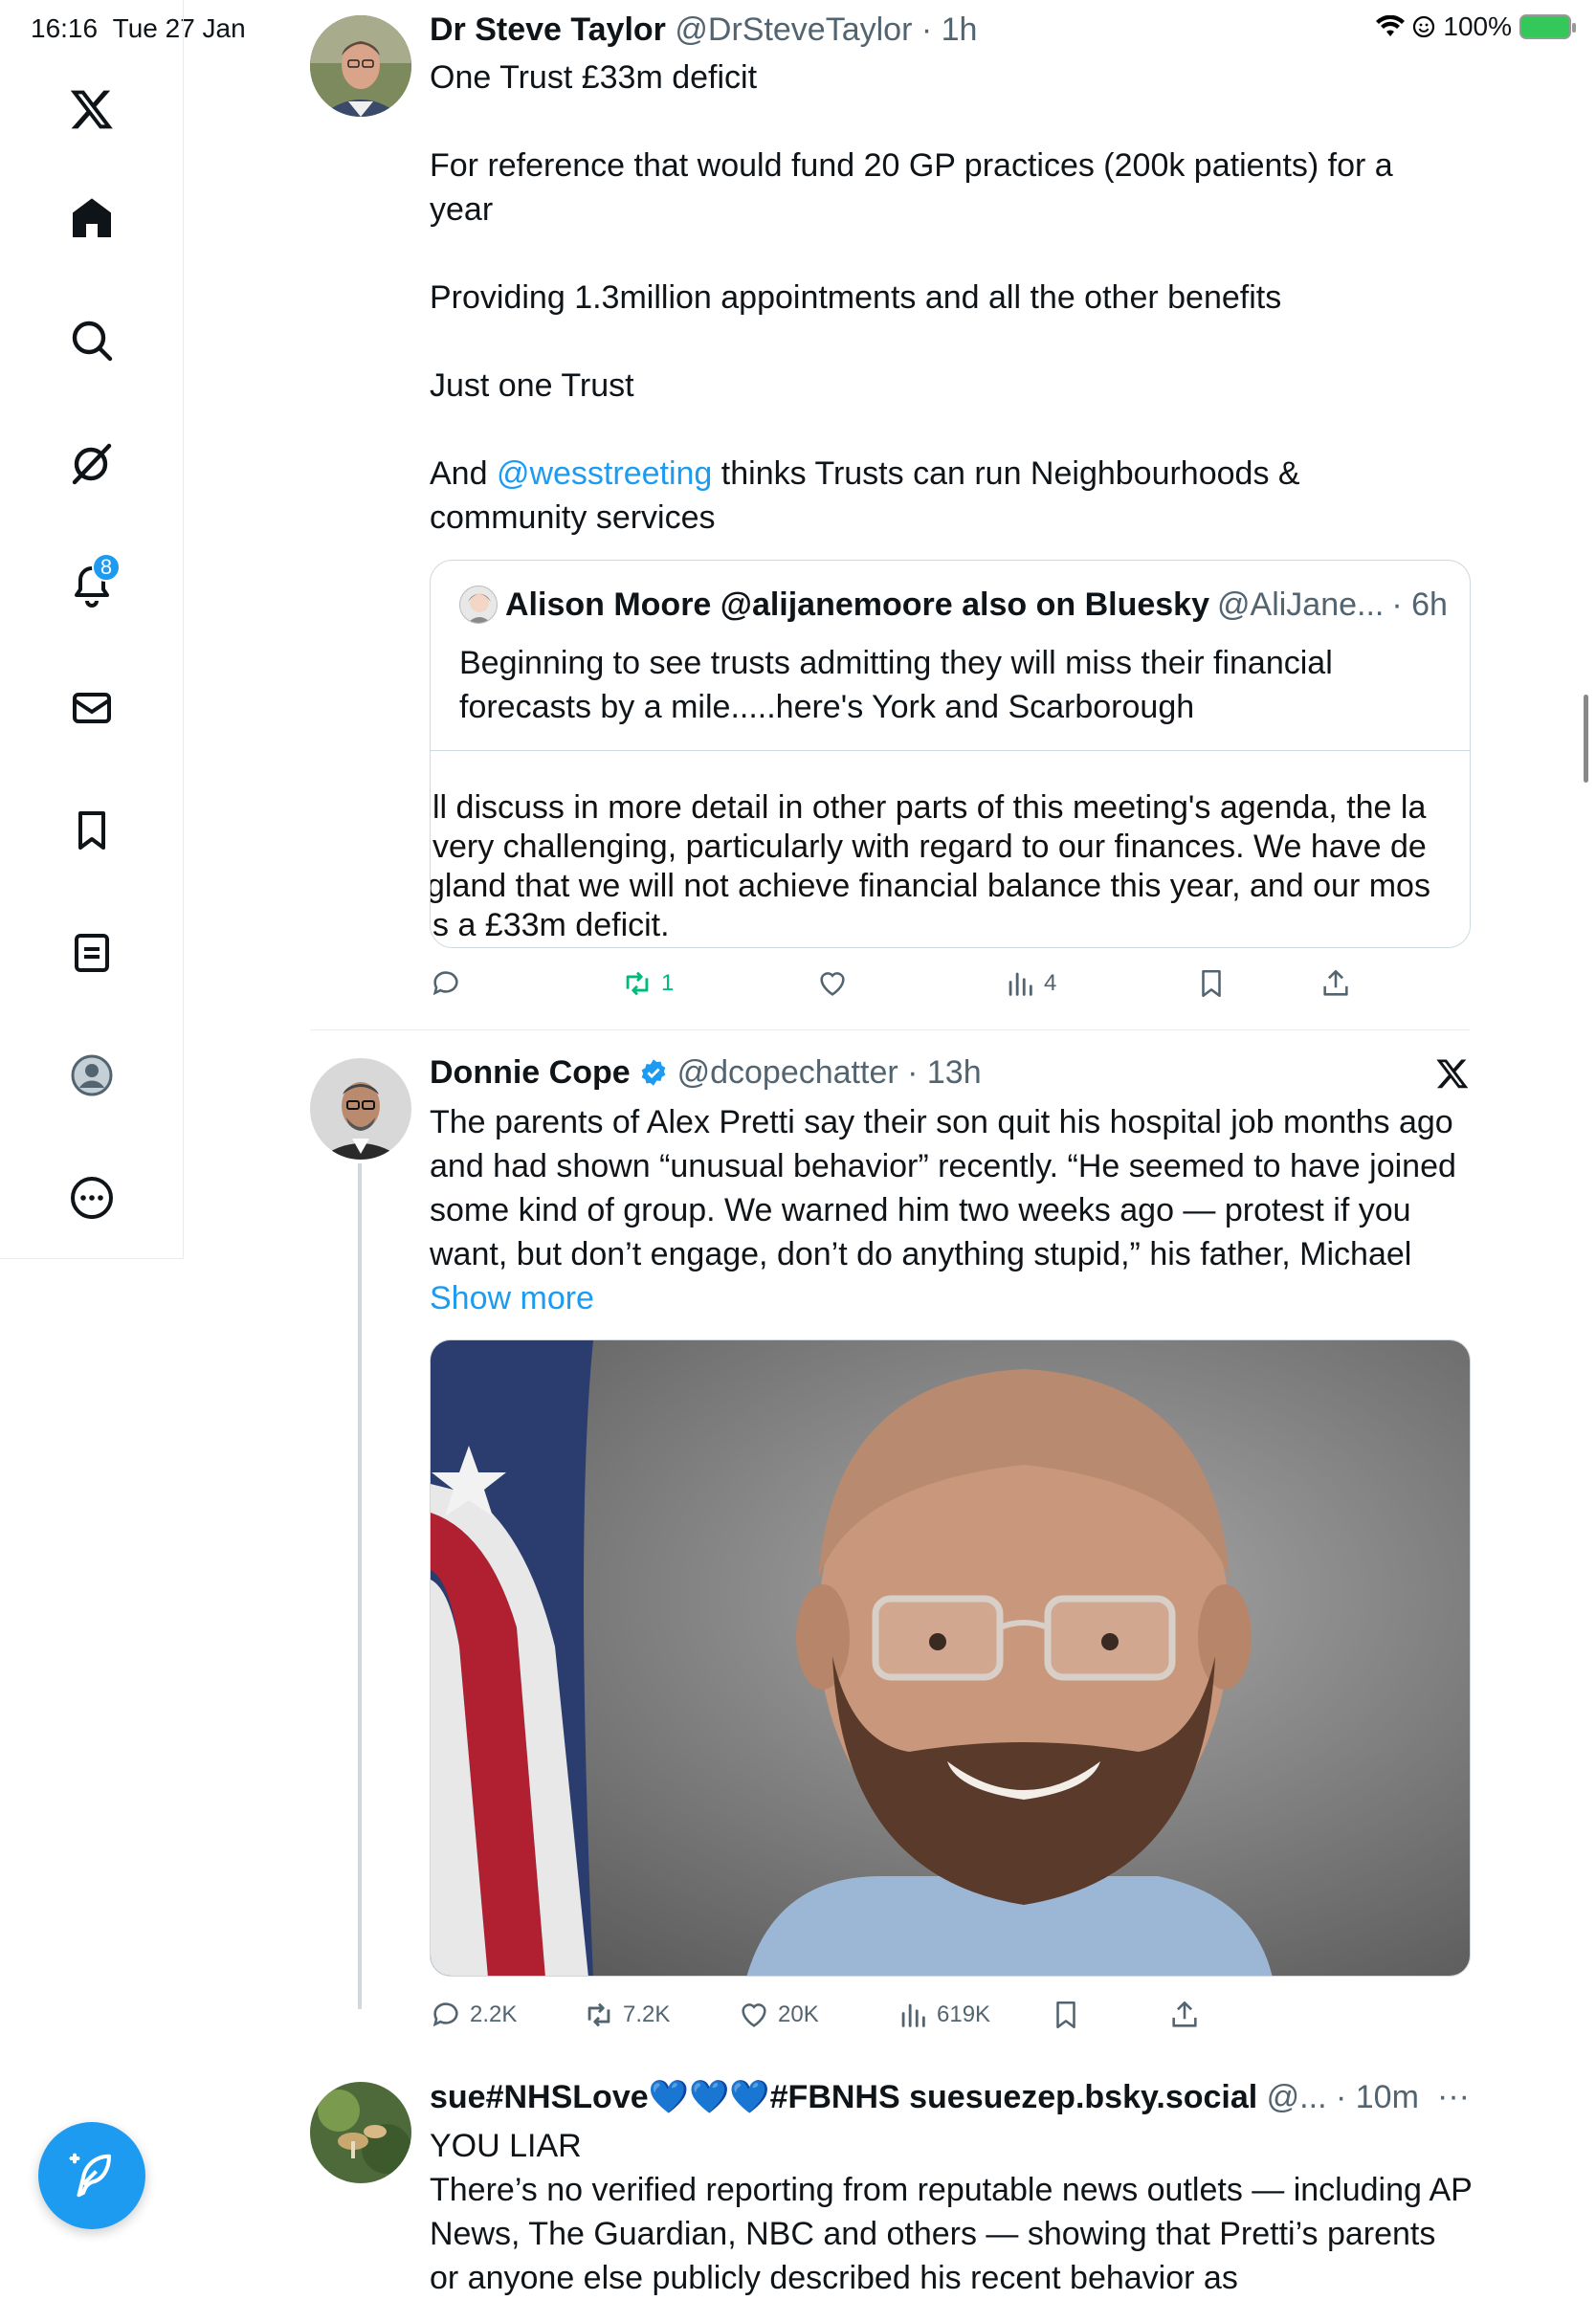 This screenshot has height=2300, width=1596. Describe the element at coordinates (788, 1073) in the screenshot. I see `author-handle: @dcopechatter` at that location.